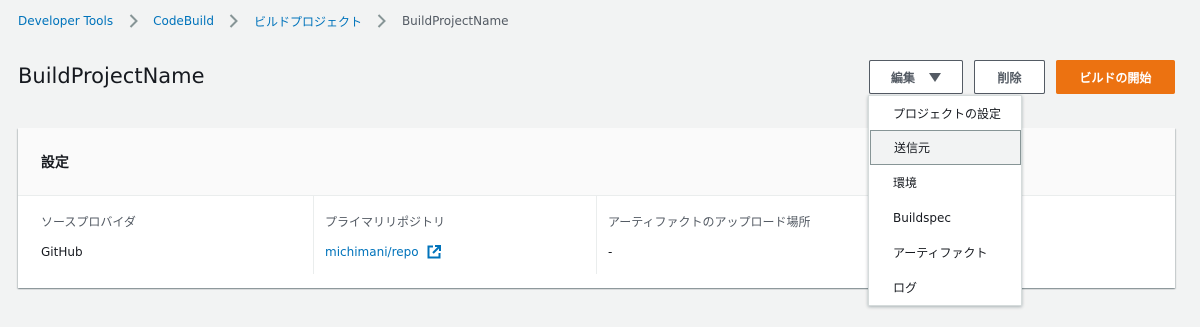 The image size is (1200, 327). I want to click on edit-dropdown-button: 編集, so click(916, 77).